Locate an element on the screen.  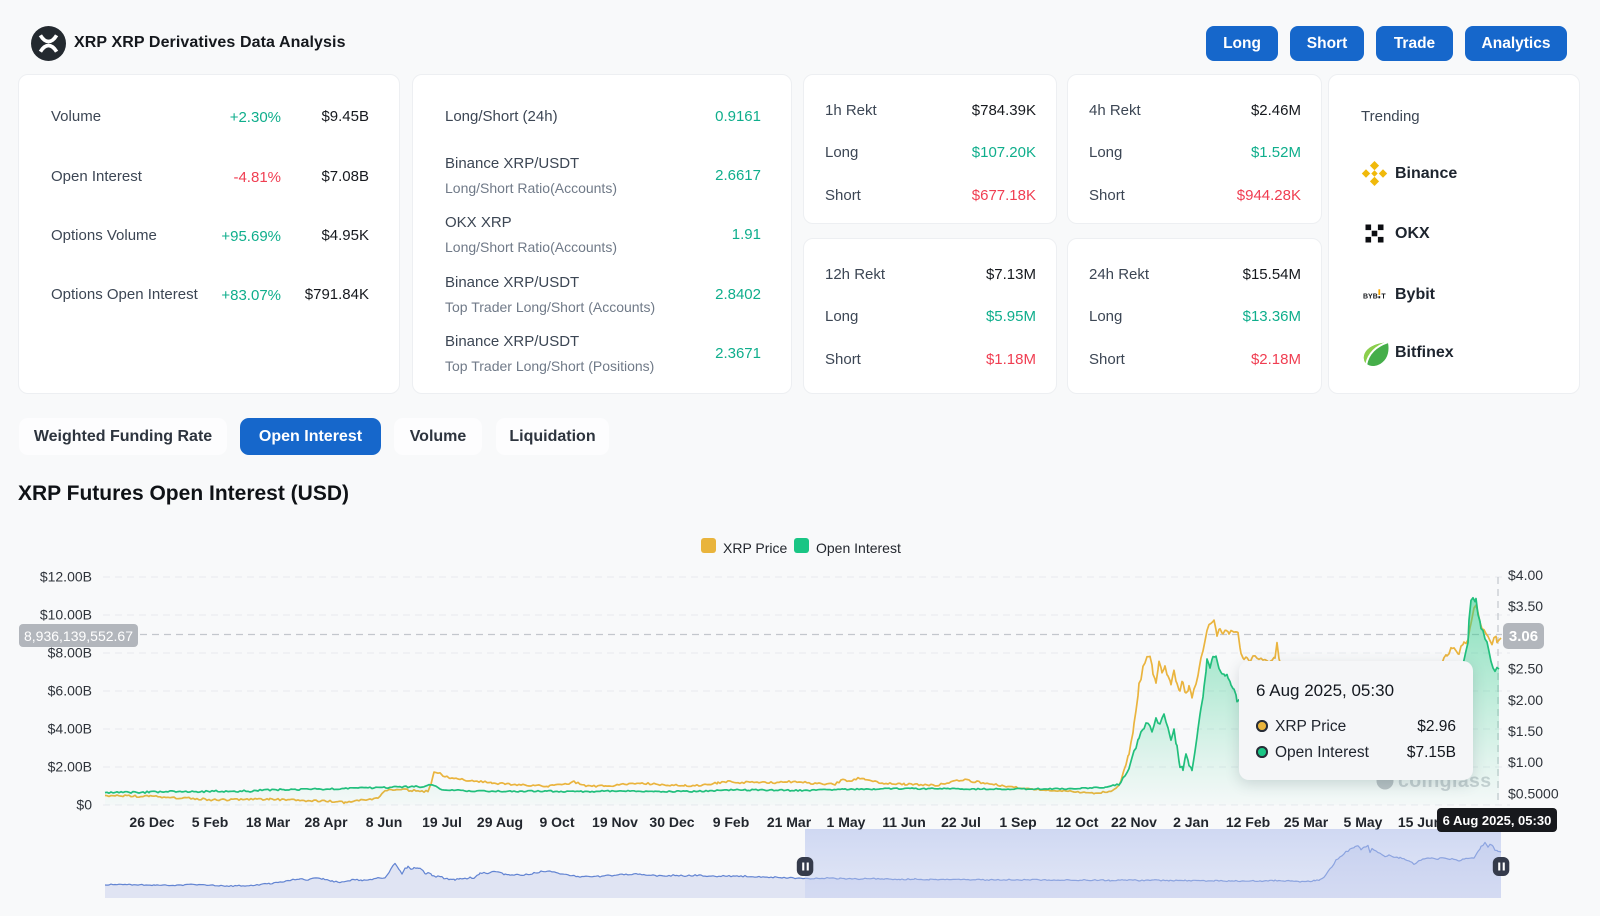
svg-text: $0.5000 is located at coordinates (1533, 793).